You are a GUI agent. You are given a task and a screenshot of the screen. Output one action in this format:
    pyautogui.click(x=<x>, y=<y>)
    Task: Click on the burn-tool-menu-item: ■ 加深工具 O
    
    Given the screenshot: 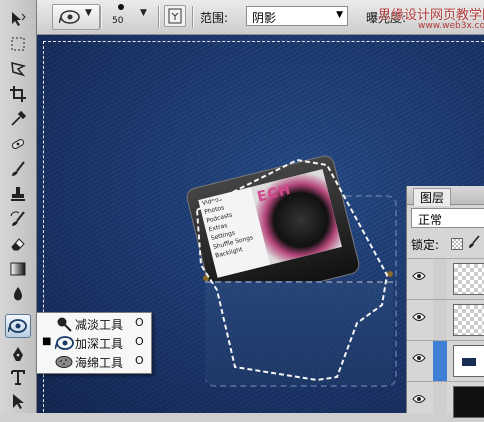 What is the action you would take?
    pyautogui.click(x=94, y=342)
    